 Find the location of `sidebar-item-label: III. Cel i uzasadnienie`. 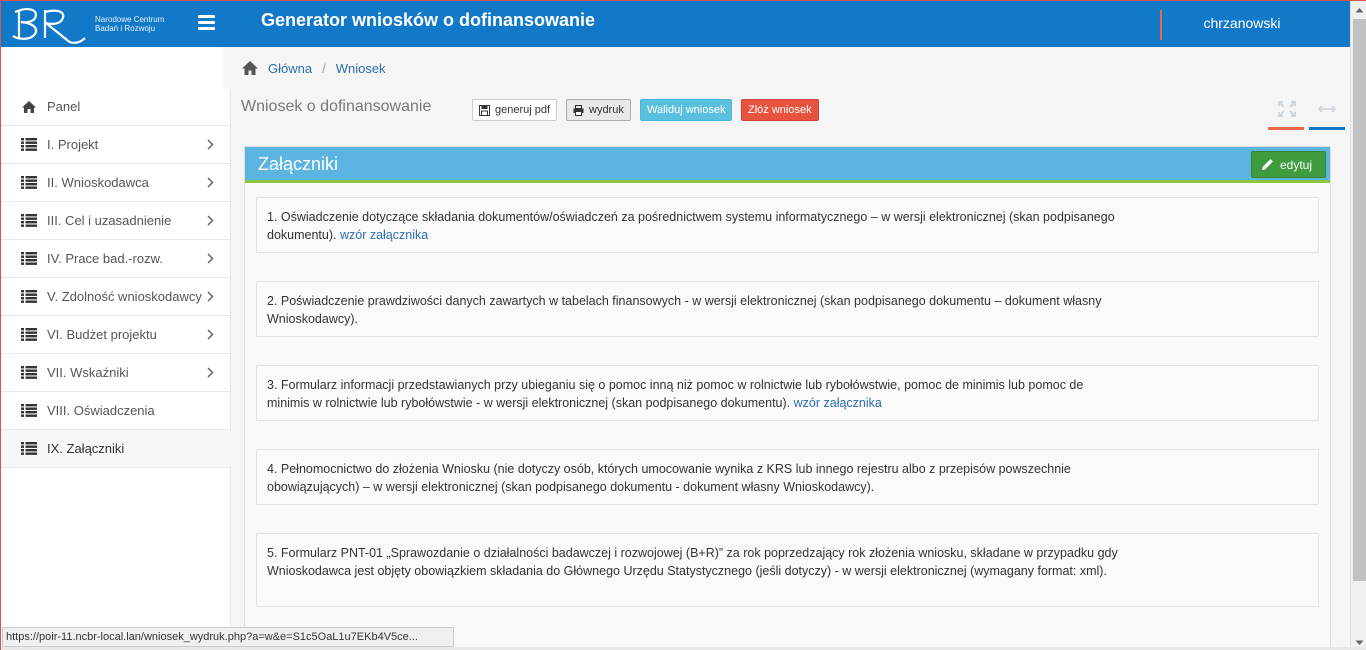

sidebar-item-label: III. Cel i uzasadnienie is located at coordinates (109, 220).